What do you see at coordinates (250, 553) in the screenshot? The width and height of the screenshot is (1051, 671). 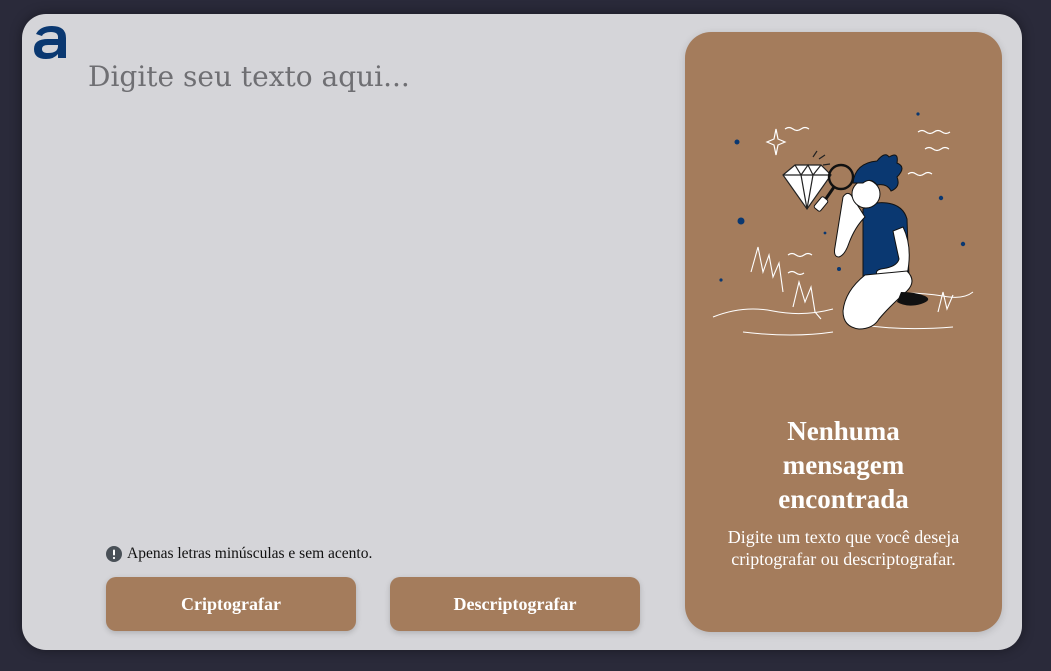 I see `hint-text: Apenas letras minúsculas e sem acento.` at bounding box center [250, 553].